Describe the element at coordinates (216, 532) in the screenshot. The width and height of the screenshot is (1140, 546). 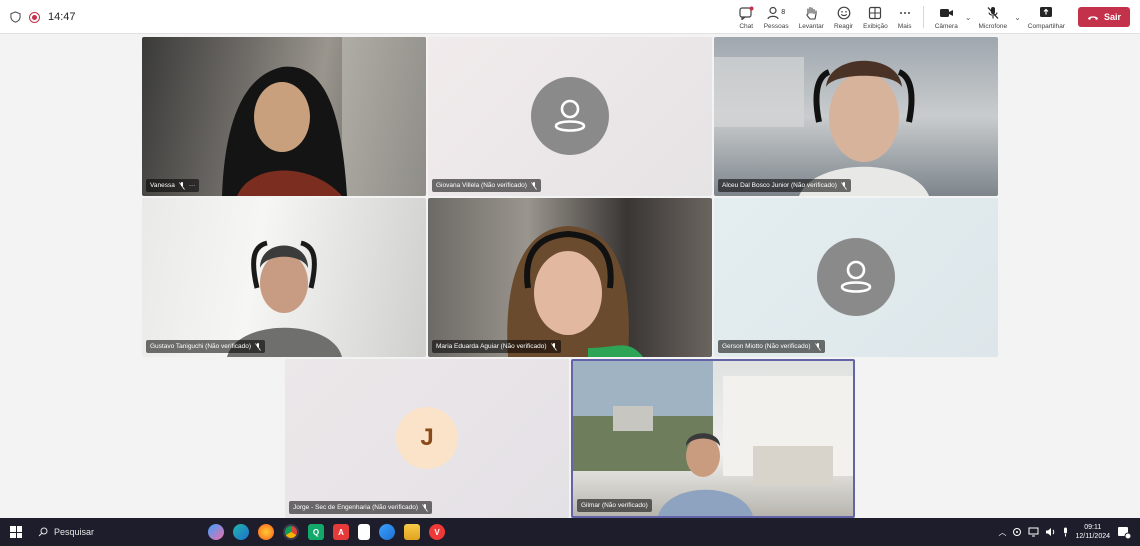
I see `copilot-app-icon` at that location.